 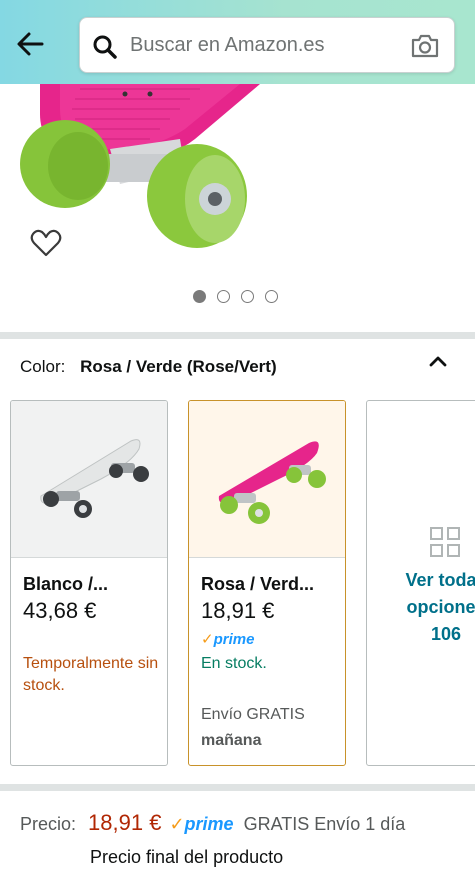 What do you see at coordinates (94, 478) in the screenshot?
I see `white-skateboard-image` at bounding box center [94, 478].